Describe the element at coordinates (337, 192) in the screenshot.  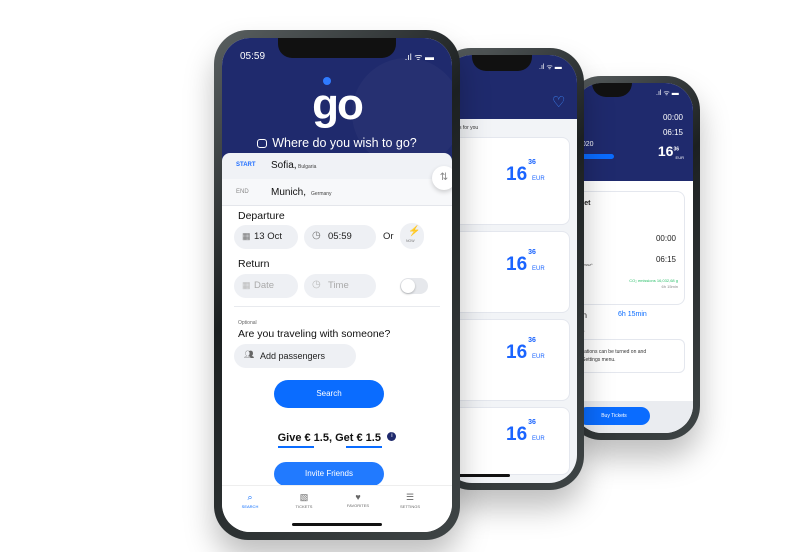
I see `end-field: END Munich, Germany` at that location.